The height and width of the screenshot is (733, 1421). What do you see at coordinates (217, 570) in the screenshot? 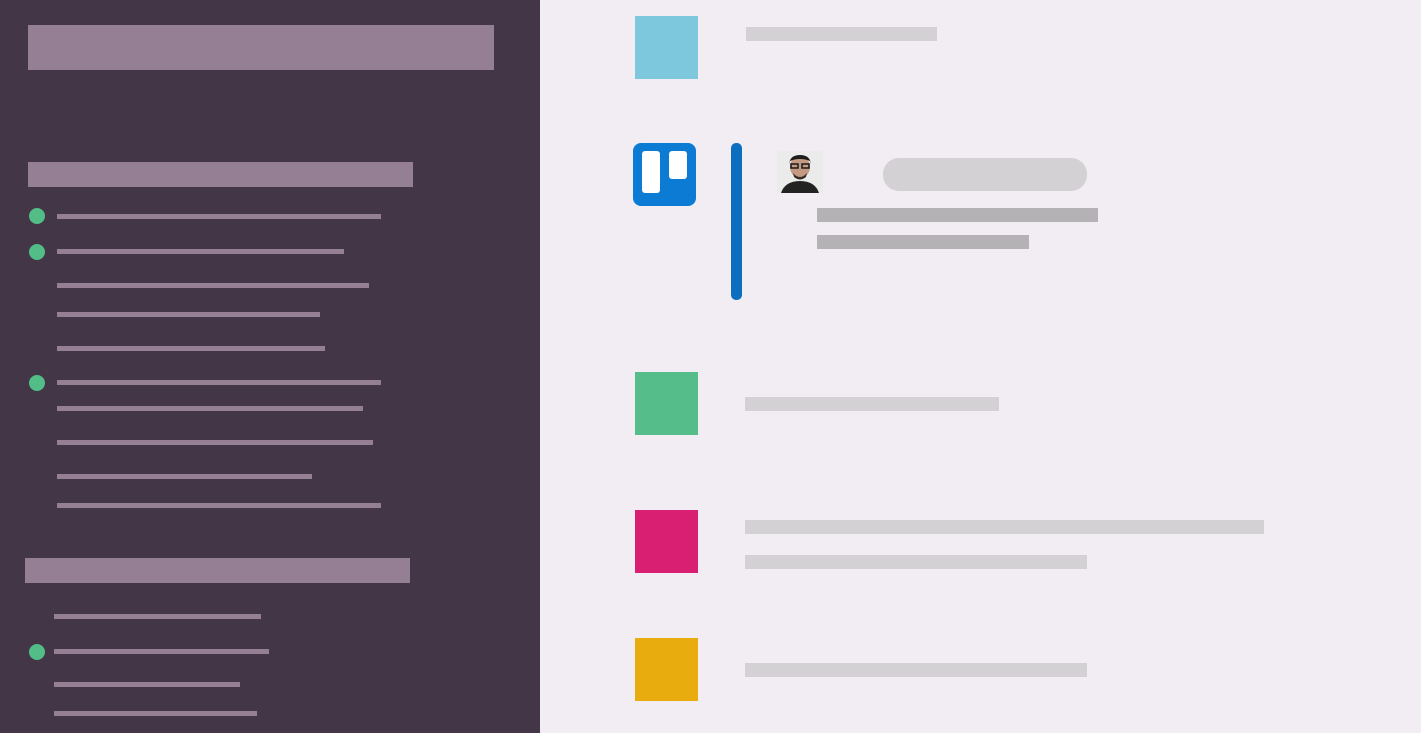
I see `section-heading-direct-messages` at bounding box center [217, 570].